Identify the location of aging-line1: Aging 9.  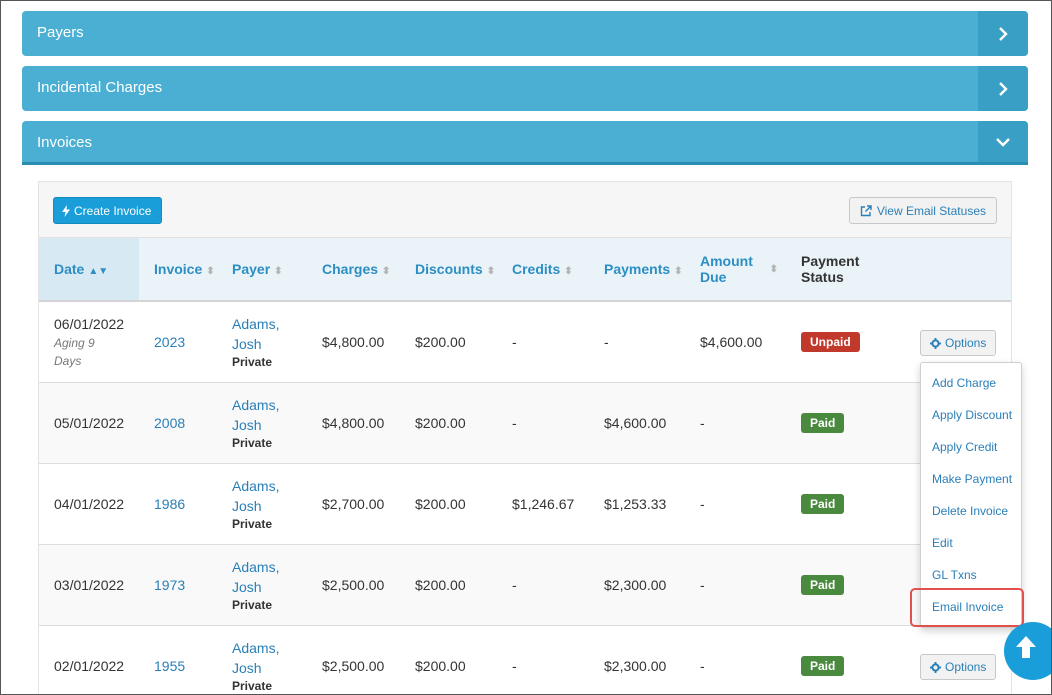
(74, 342).